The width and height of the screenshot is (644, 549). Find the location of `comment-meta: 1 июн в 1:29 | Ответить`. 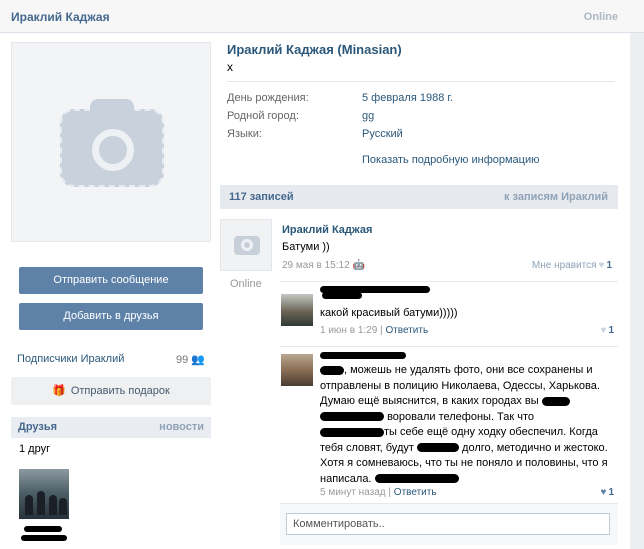

comment-meta: 1 июн в 1:29 | Ответить is located at coordinates (374, 330).